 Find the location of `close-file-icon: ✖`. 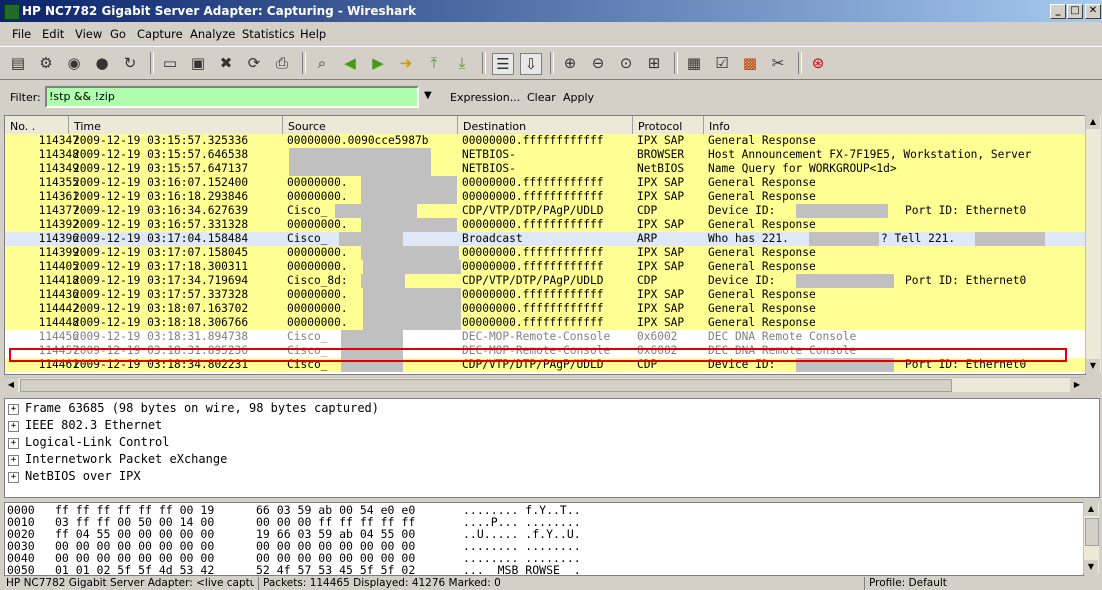

close-file-icon: ✖ is located at coordinates (226, 63).